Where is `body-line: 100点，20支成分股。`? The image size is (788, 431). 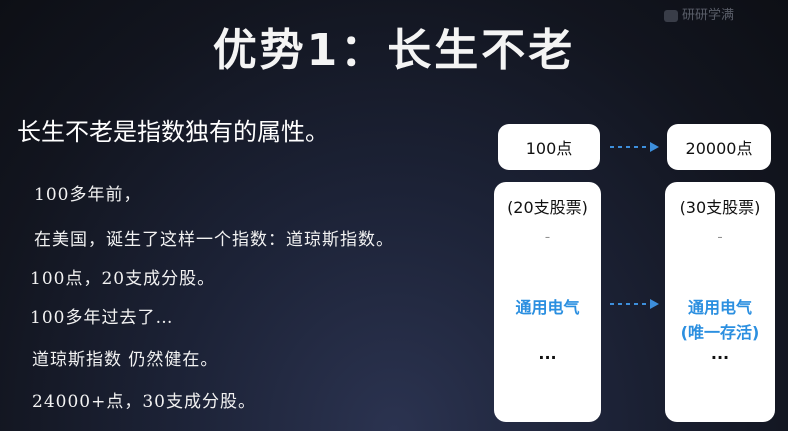 body-line: 100点，20支成分股。 is located at coordinates (123, 279).